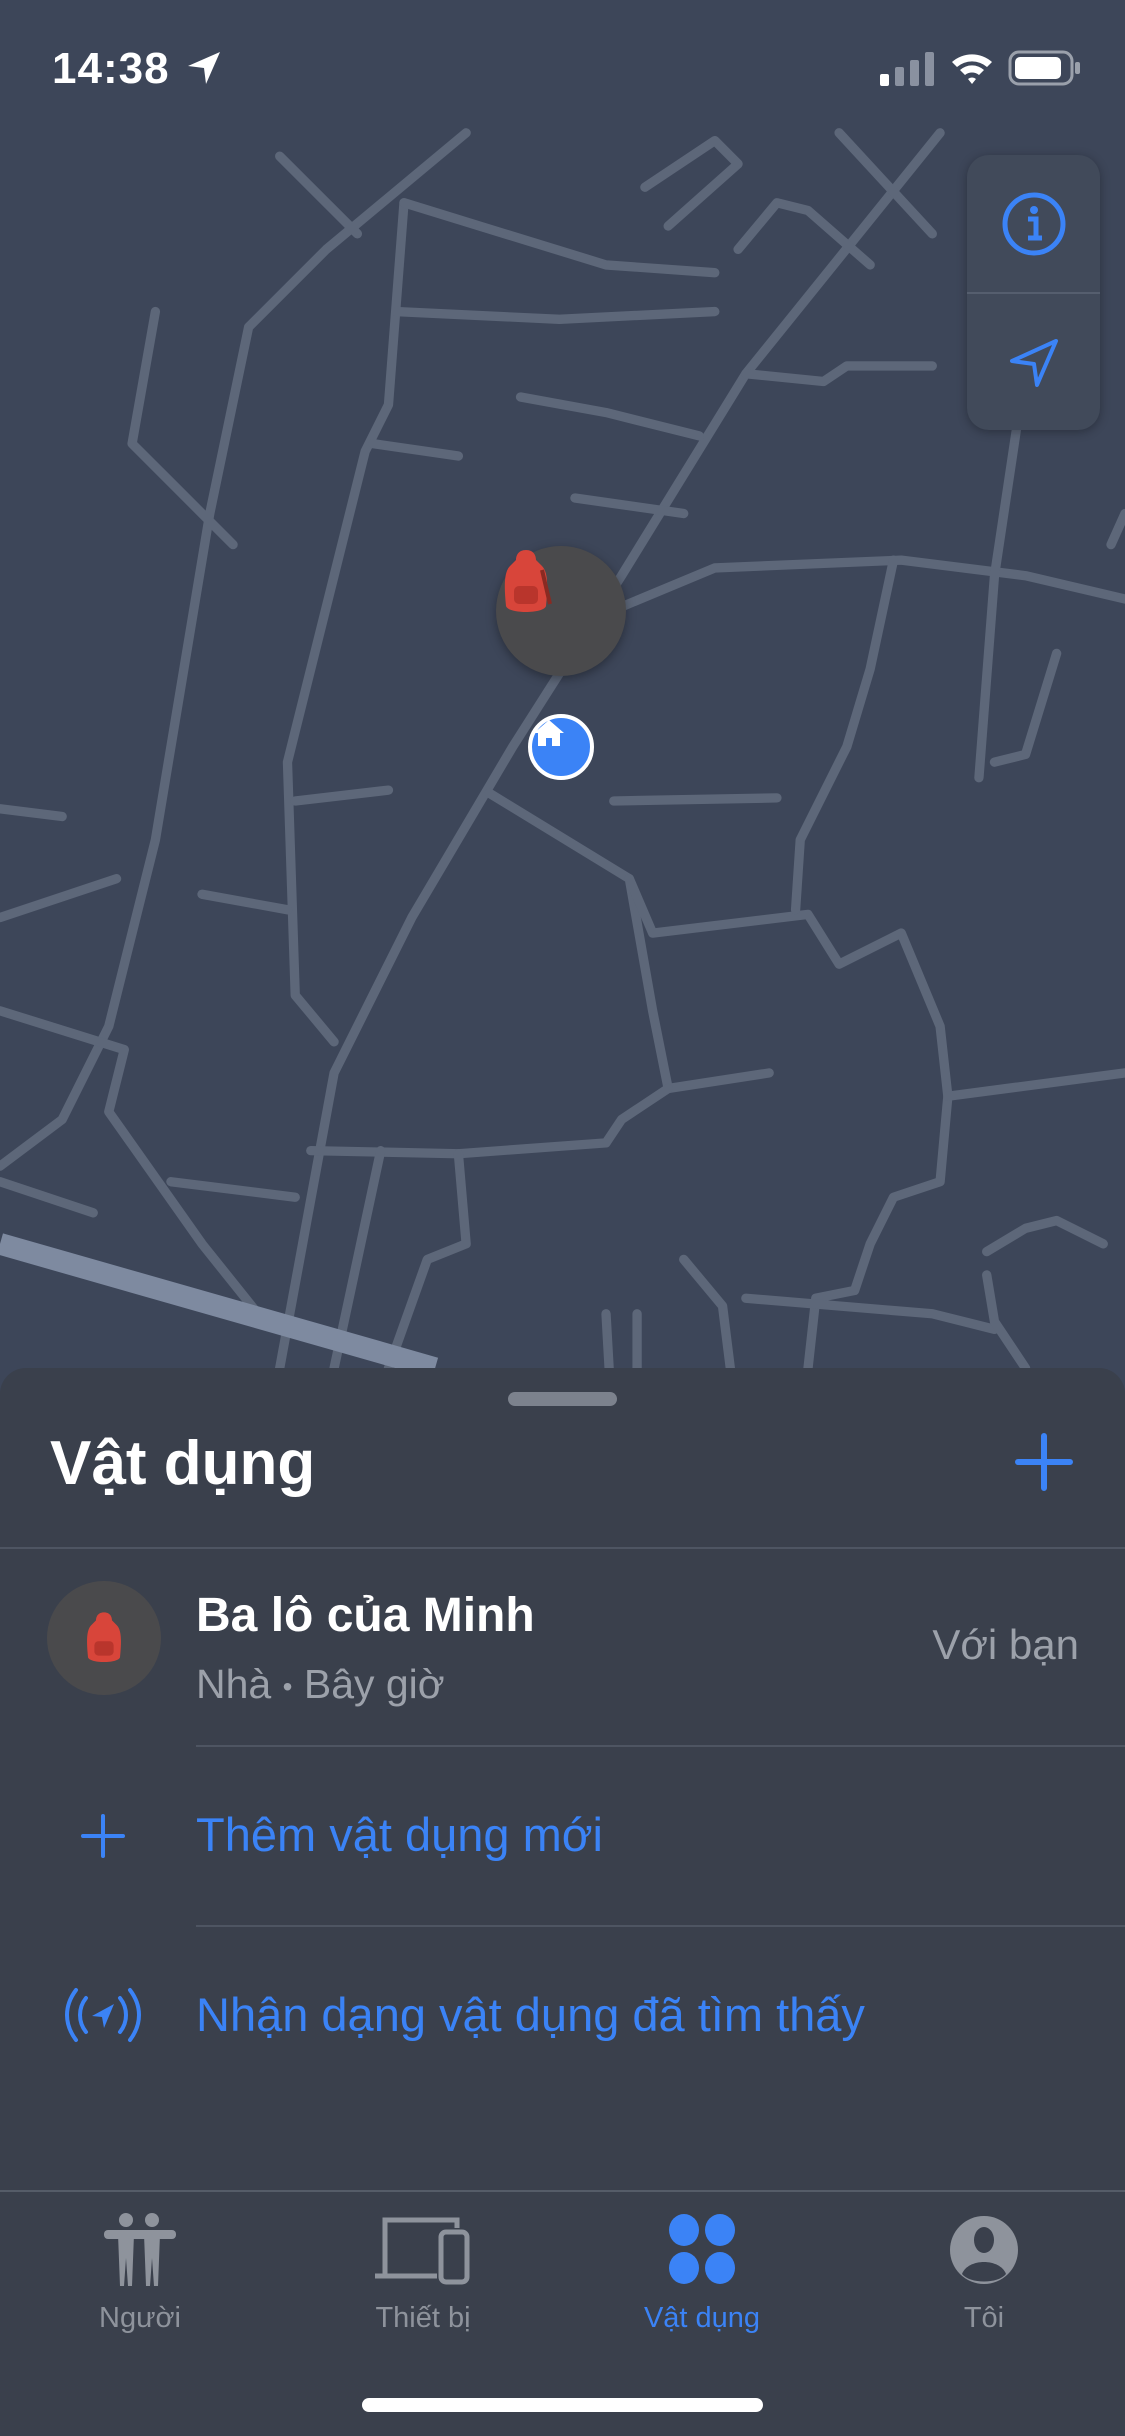 Image resolution: width=1125 pixels, height=2436 pixels. Describe the element at coordinates (907, 69) in the screenshot. I see `signal-icon` at that location.